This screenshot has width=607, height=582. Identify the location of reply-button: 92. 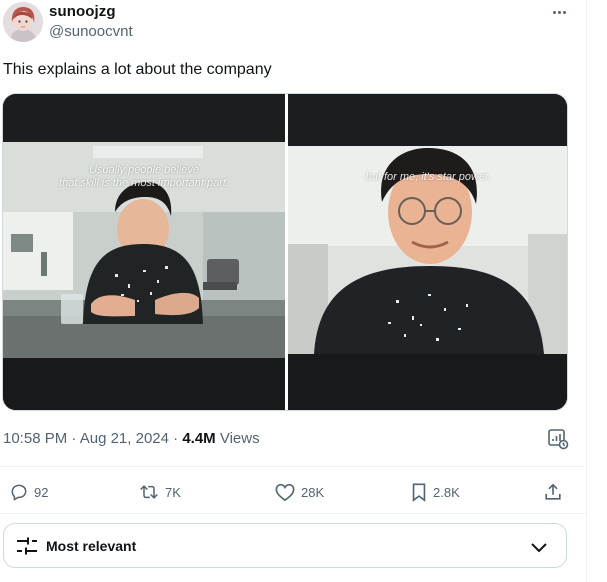
(28, 492).